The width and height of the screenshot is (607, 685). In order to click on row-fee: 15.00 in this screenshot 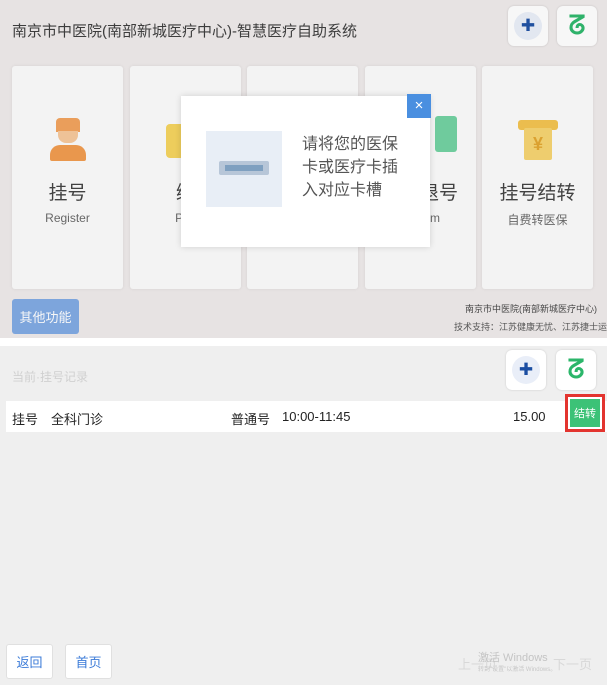, I will do `click(529, 416)`.